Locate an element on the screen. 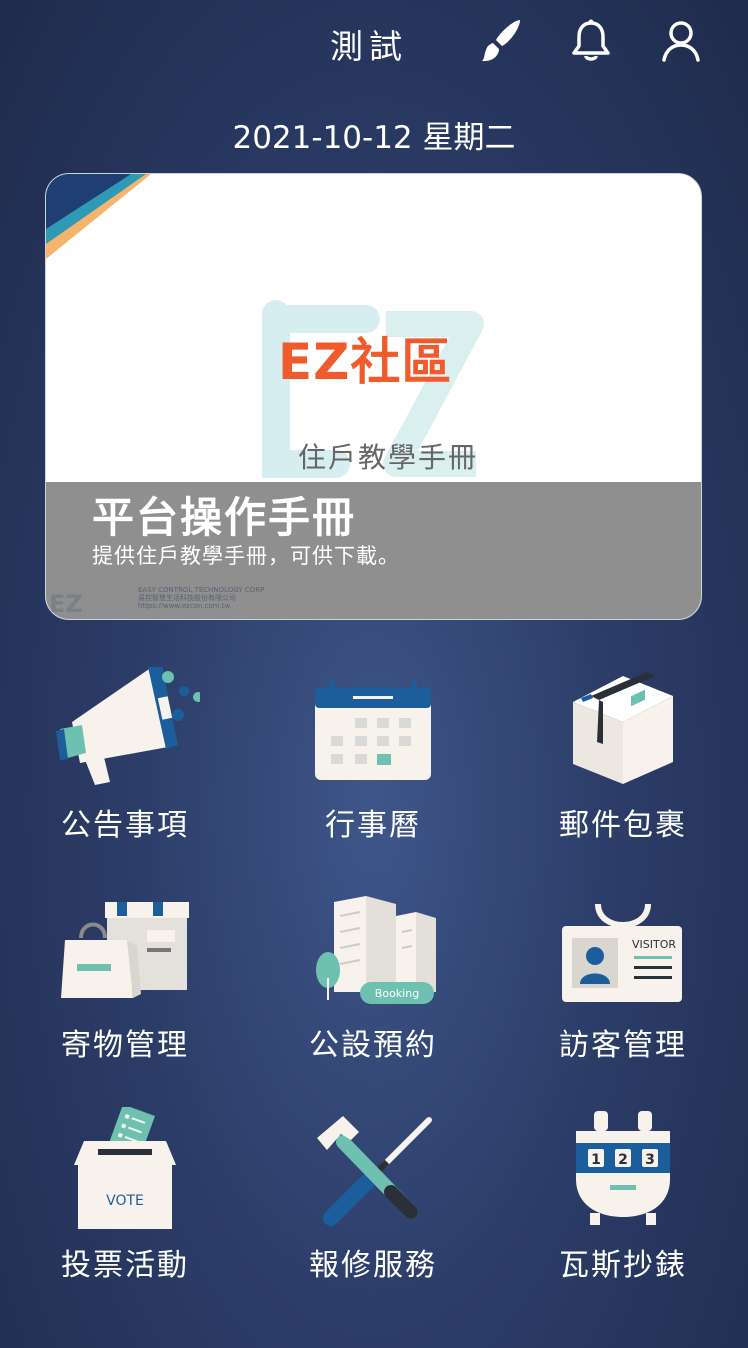 The height and width of the screenshot is (1348, 748). page-title: 測試 is located at coordinates (369, 46).